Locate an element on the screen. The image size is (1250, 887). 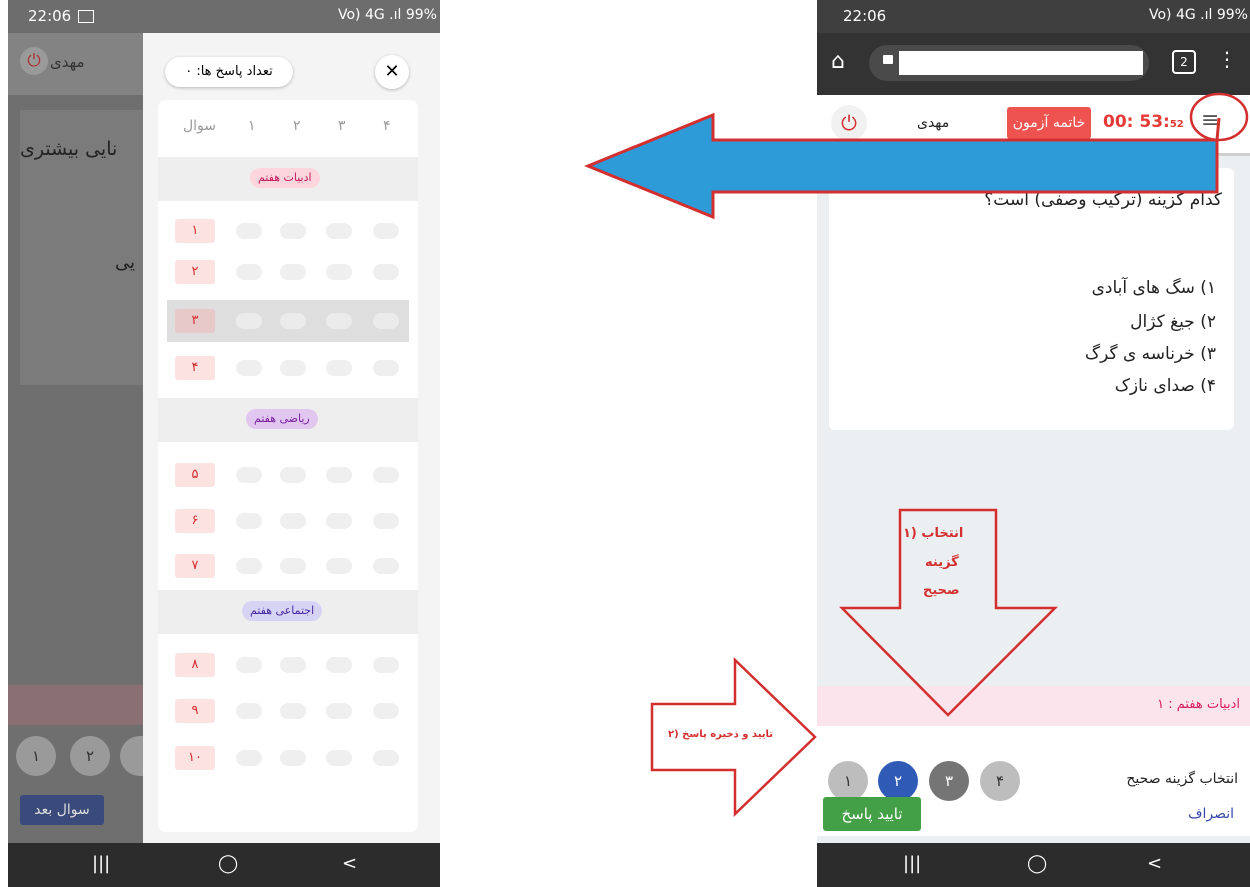
right-arrow-label: ۲) تایید و ذخیره پاسخ is located at coordinates (721, 734).